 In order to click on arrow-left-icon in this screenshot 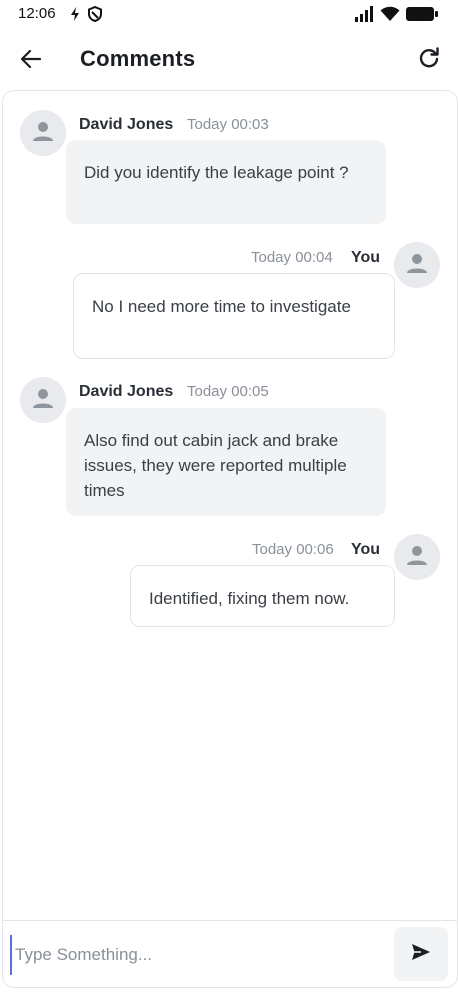, I will do `click(31, 61)`.